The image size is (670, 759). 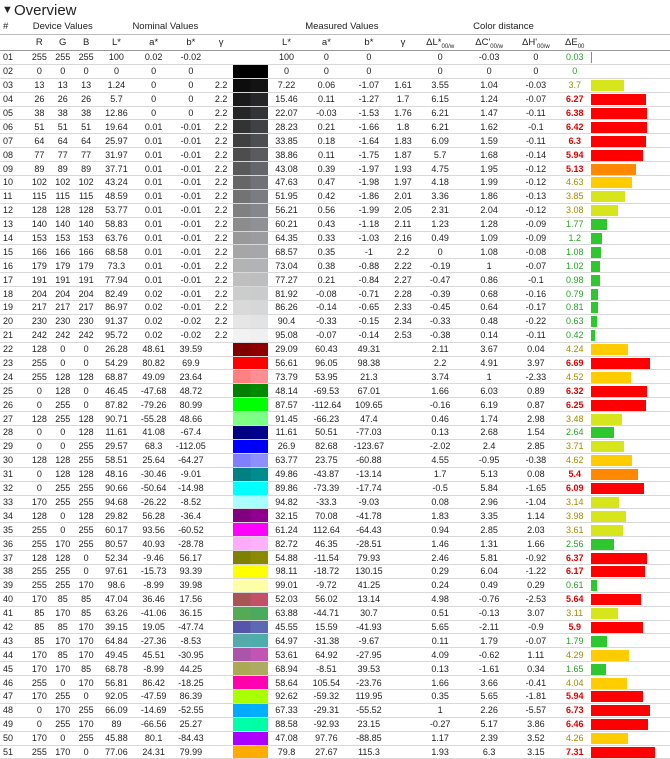 I want to click on delta-e: 6.38, so click(x=574, y=113).